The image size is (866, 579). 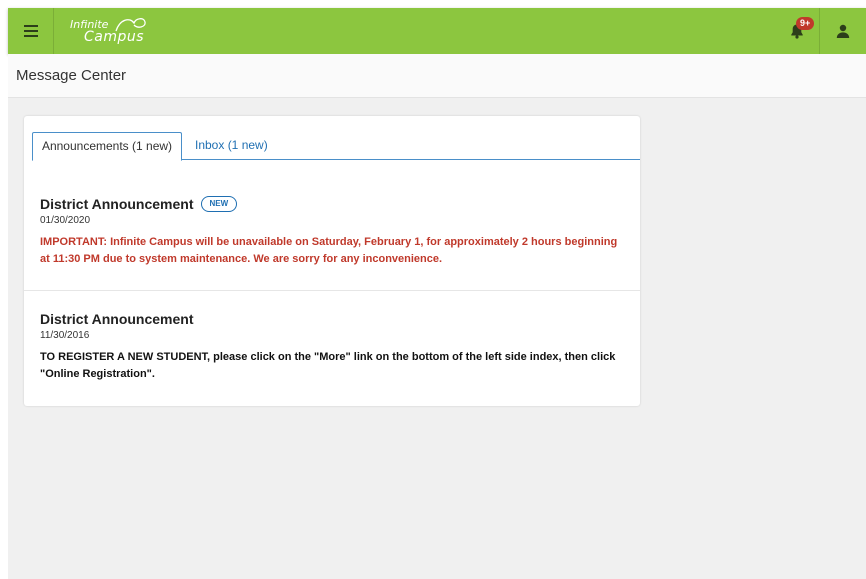 I want to click on tab-inbox: Inbox (1 new), so click(x=231, y=146).